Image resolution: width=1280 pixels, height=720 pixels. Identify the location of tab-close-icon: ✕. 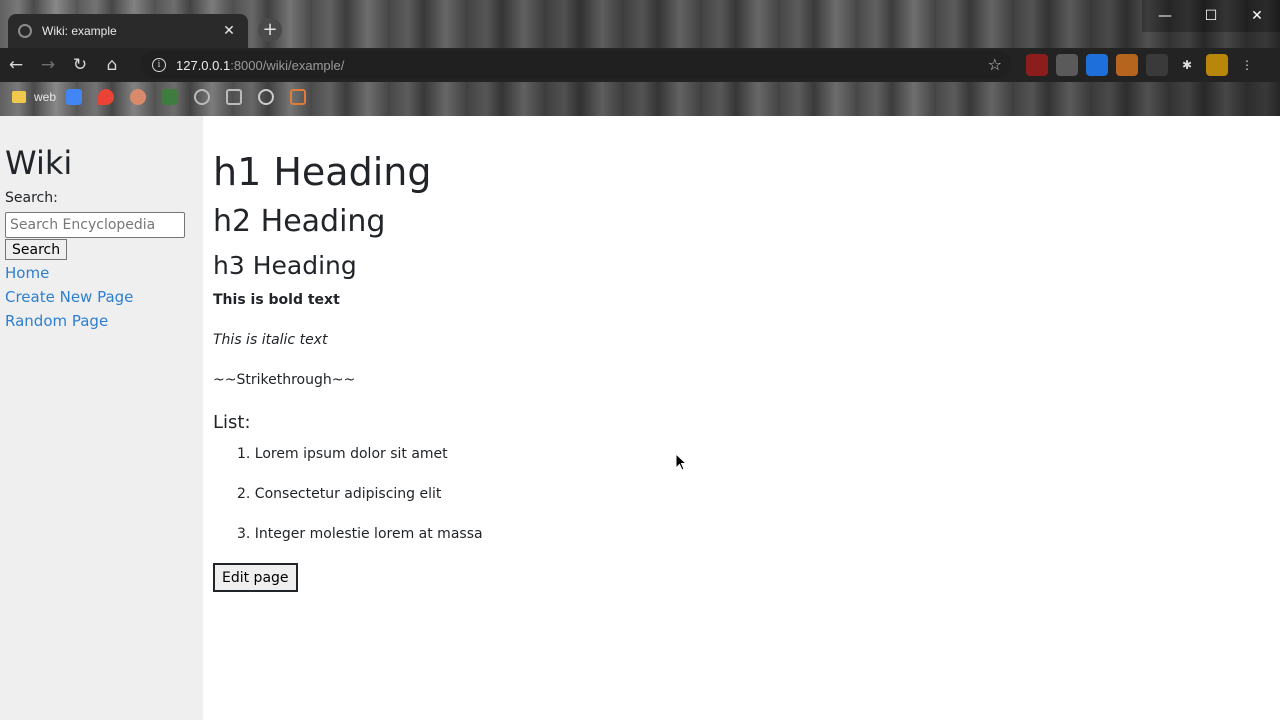
(229, 31).